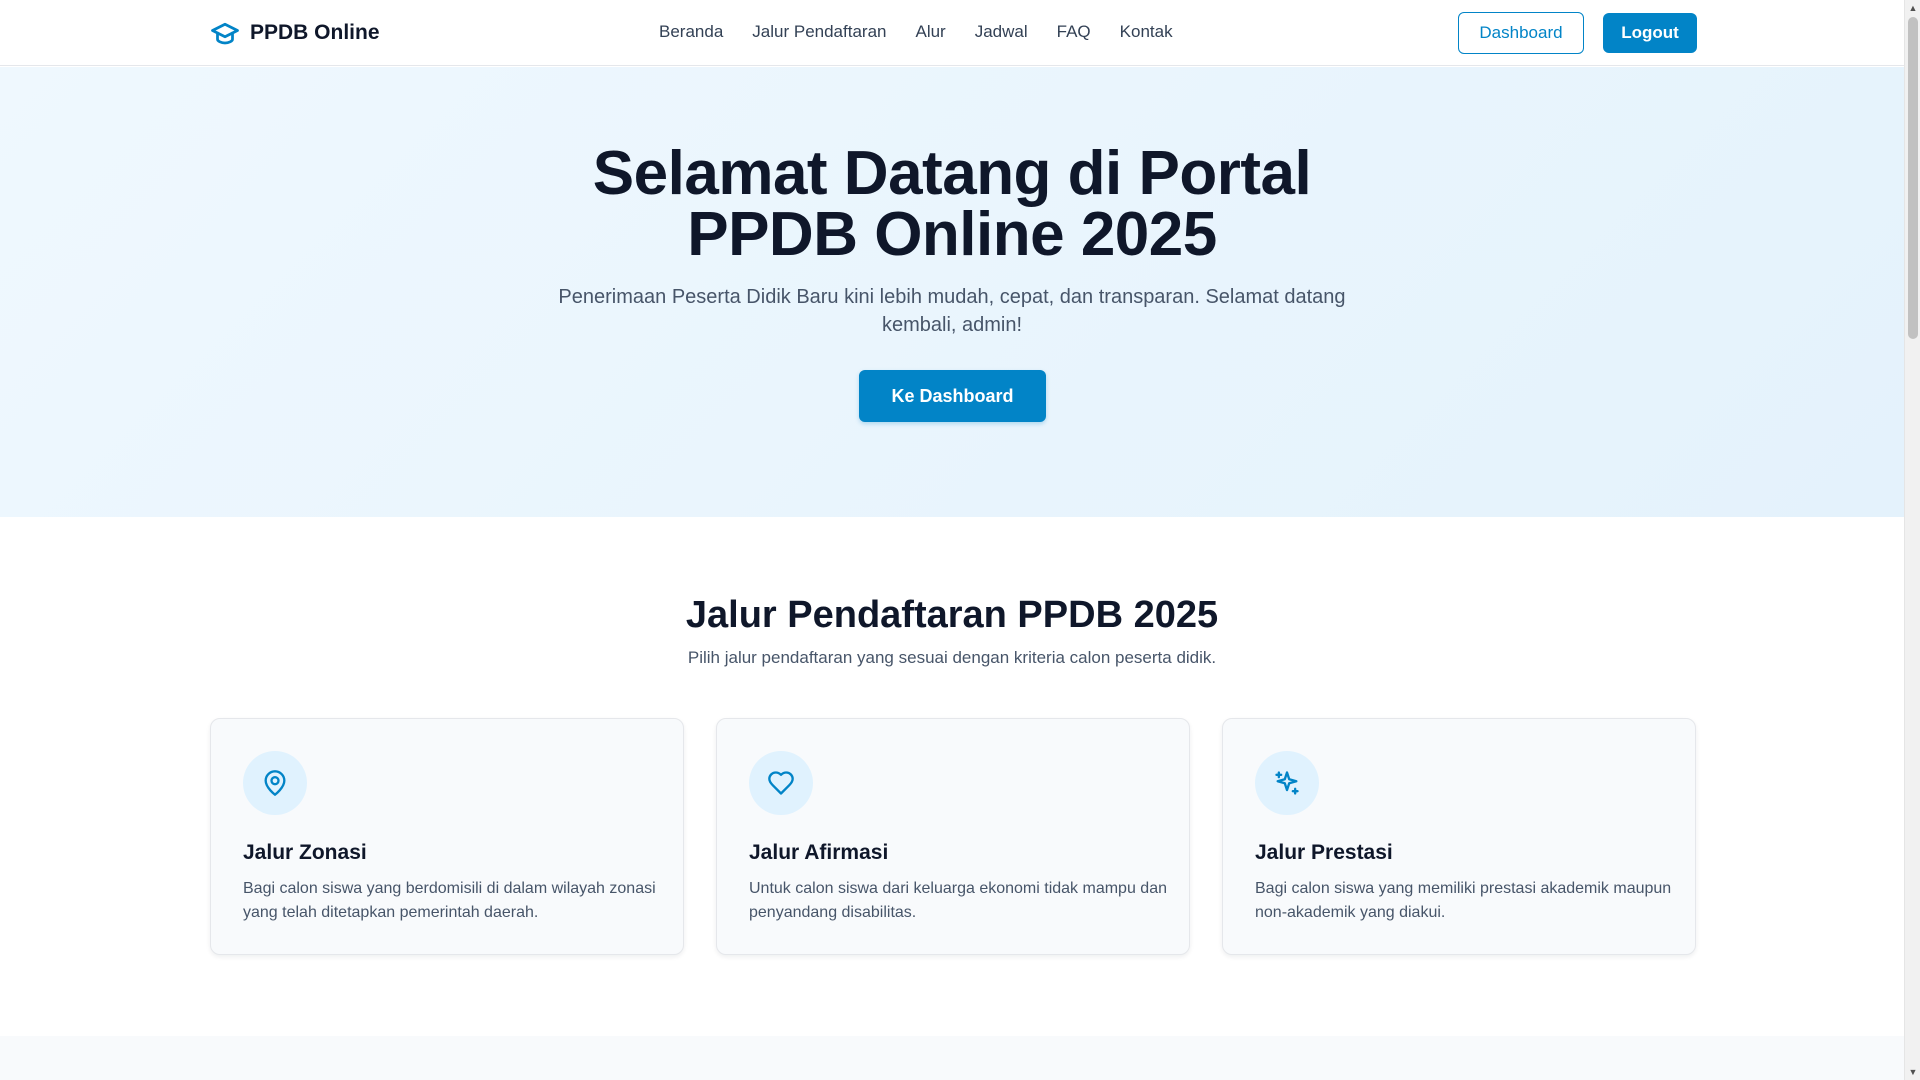 This screenshot has height=1080, width=1920. I want to click on map-pin-icon, so click(275, 783).